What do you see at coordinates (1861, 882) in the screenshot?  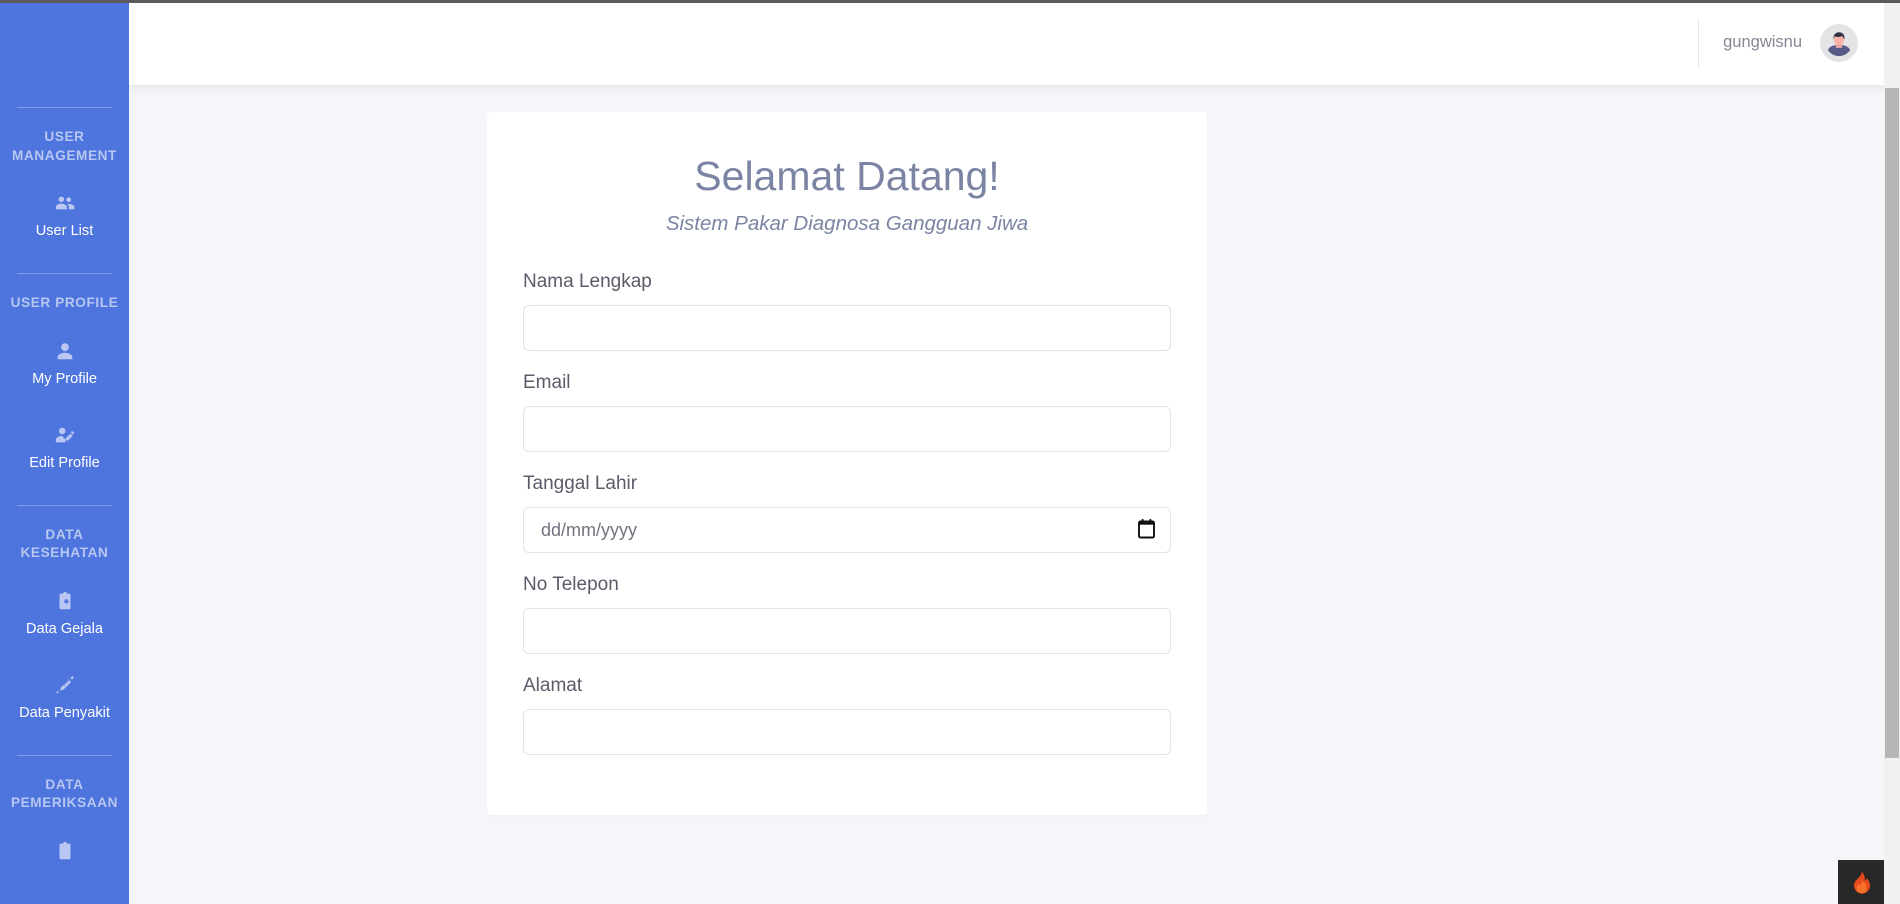 I see `debug-flame-widget` at bounding box center [1861, 882].